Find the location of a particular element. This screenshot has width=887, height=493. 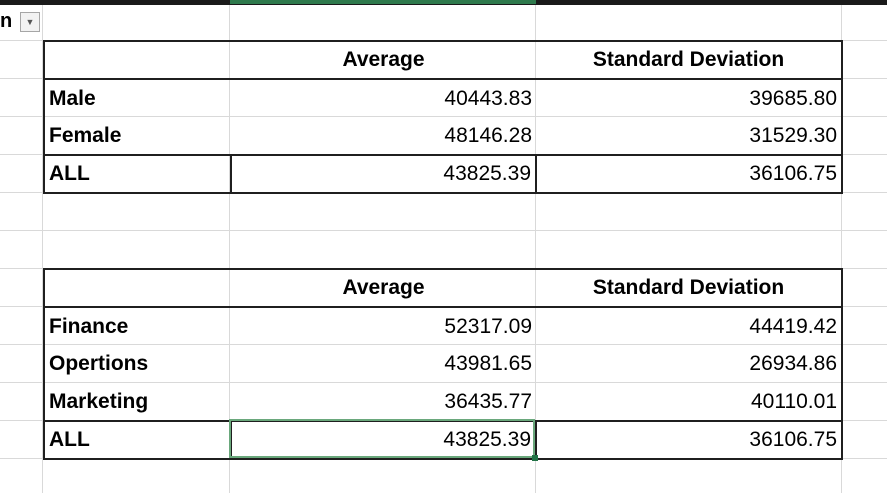

table-row: Female 48146.28 31529.30 is located at coordinates (443, 136).